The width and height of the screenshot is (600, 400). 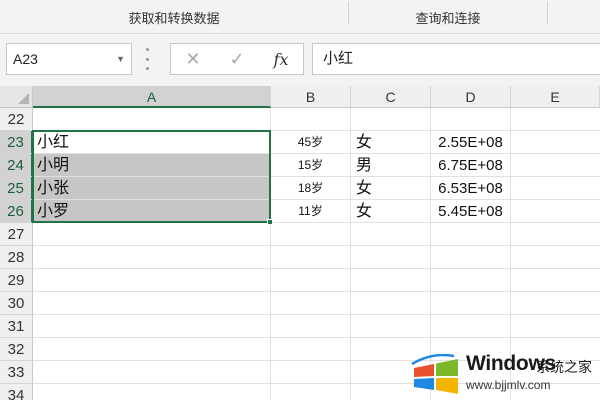 What do you see at coordinates (151, 188) in the screenshot?
I see `cell-a25: 小张` at bounding box center [151, 188].